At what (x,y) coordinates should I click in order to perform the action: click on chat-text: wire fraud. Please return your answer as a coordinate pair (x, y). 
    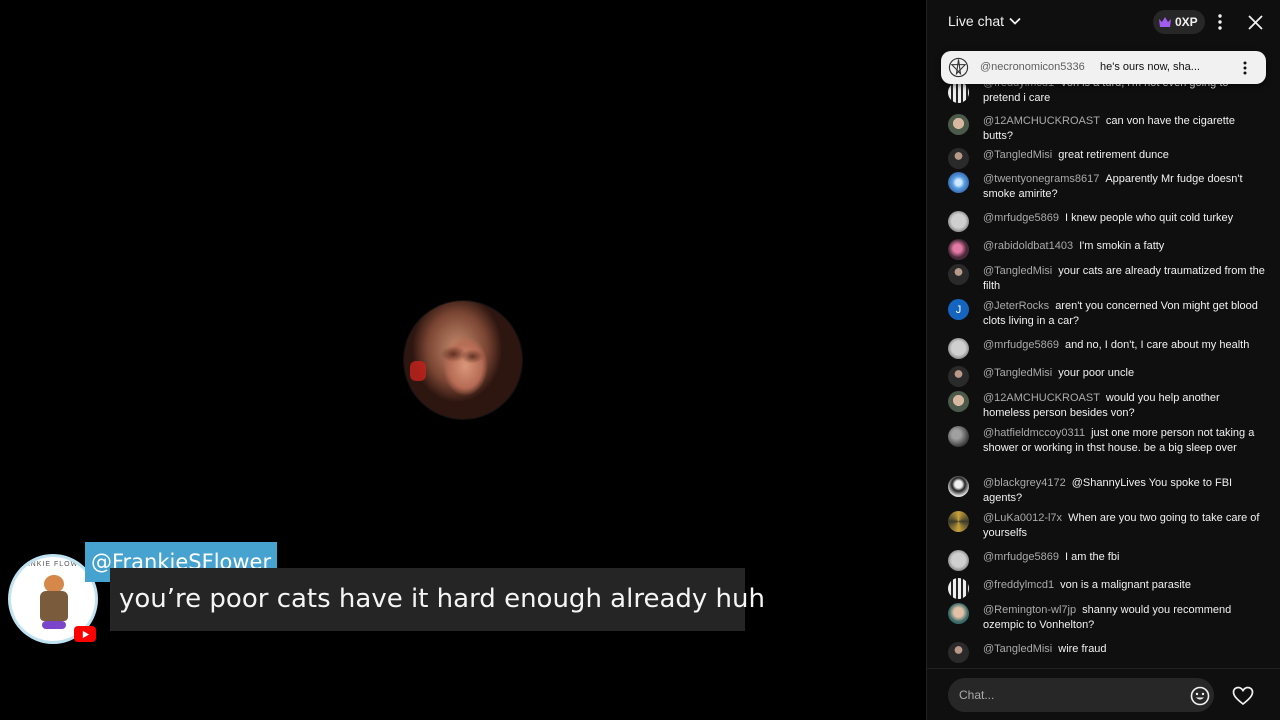
    Looking at the image, I should click on (1082, 649).